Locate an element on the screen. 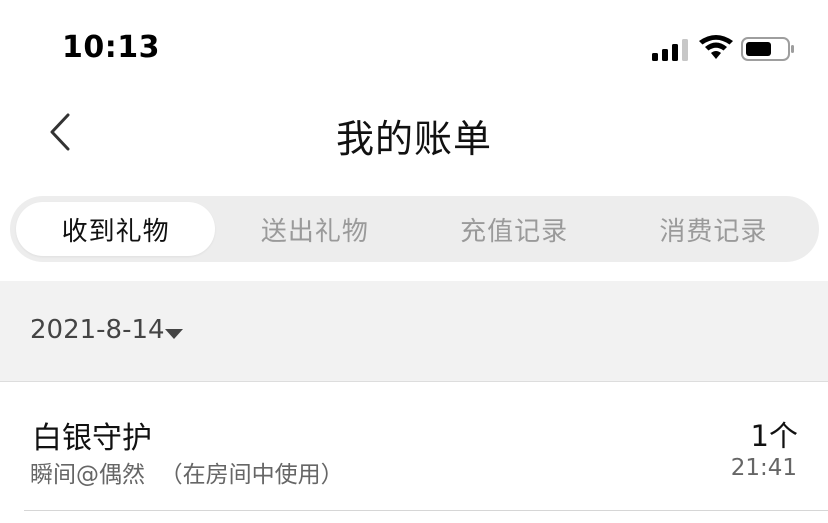 Image resolution: width=828 pixels, height=523 pixels. gift-note: （在房间中使用） is located at coordinates (251, 475).